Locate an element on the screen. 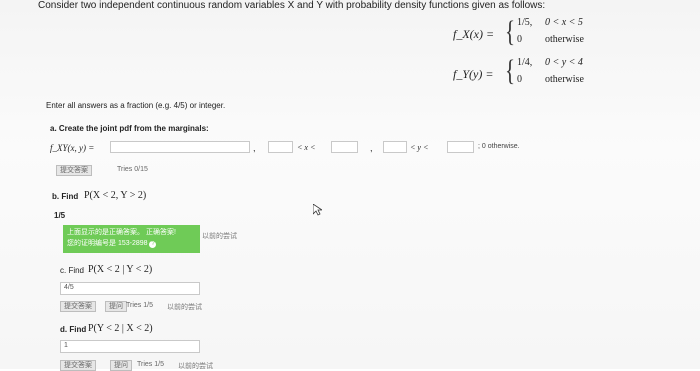  fy-brace: { is located at coordinates (510, 70).